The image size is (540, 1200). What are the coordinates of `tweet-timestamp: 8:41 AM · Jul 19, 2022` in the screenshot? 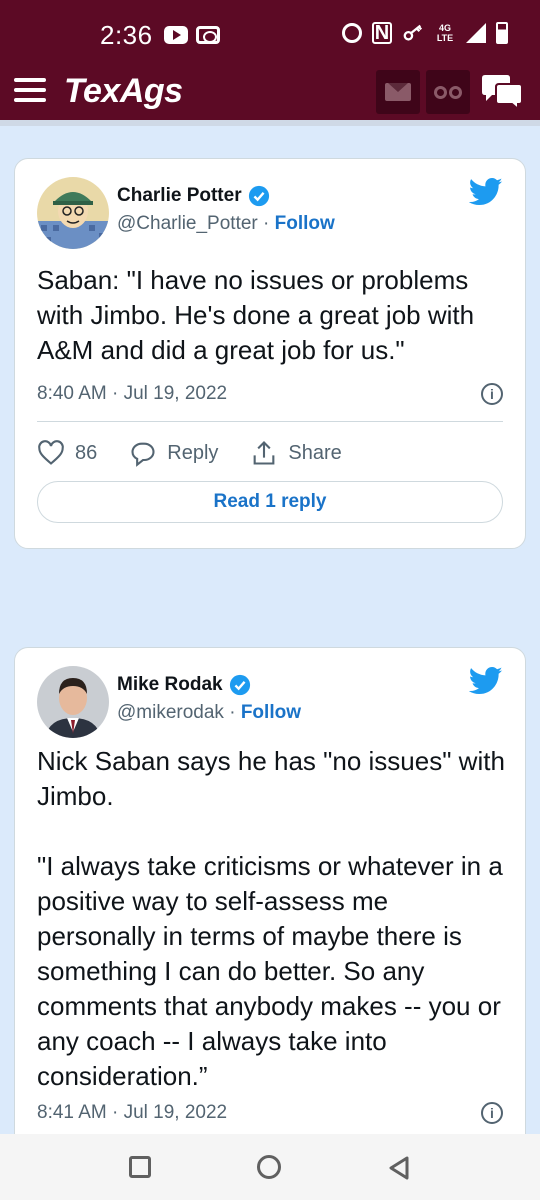 It's located at (132, 1113).